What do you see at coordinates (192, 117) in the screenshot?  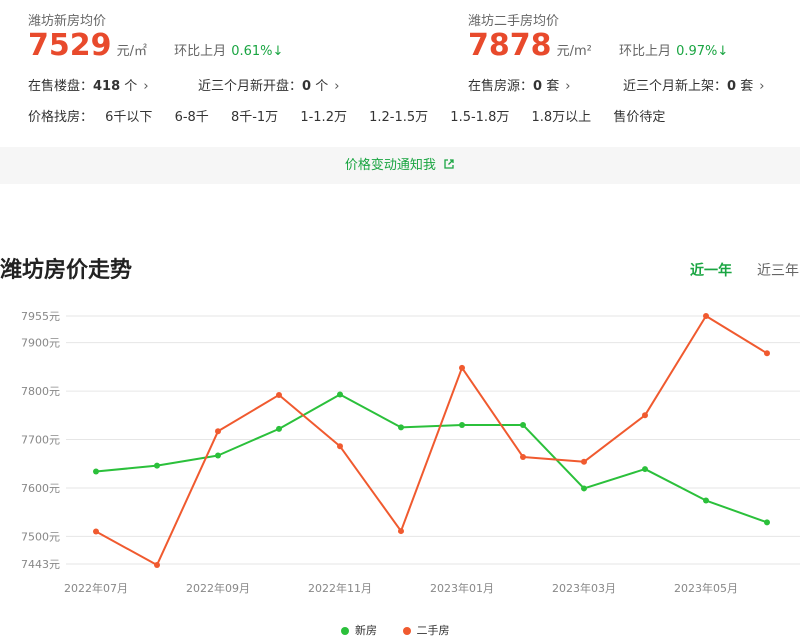 I see `price-option-6-8k: 6-8千` at bounding box center [192, 117].